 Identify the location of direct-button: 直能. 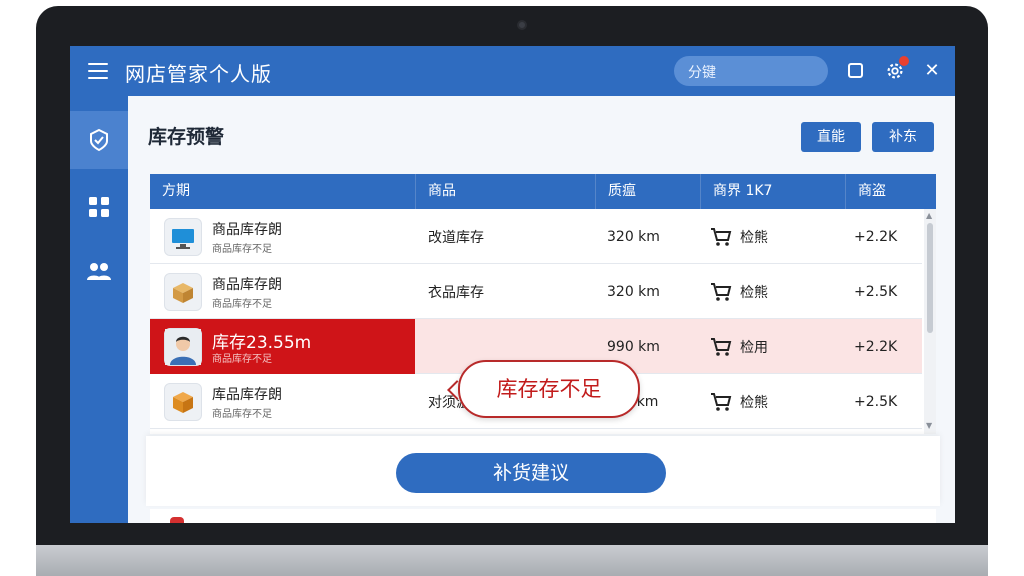
(831, 137).